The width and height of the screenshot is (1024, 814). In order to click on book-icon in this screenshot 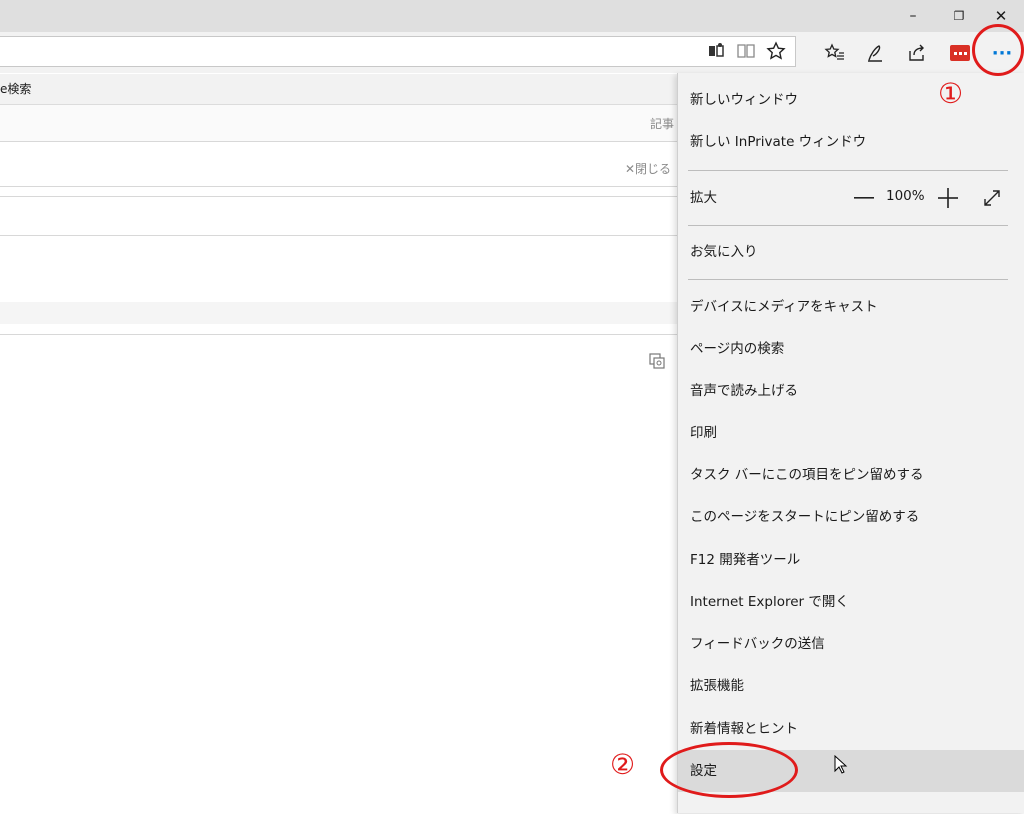, I will do `click(746, 51)`.